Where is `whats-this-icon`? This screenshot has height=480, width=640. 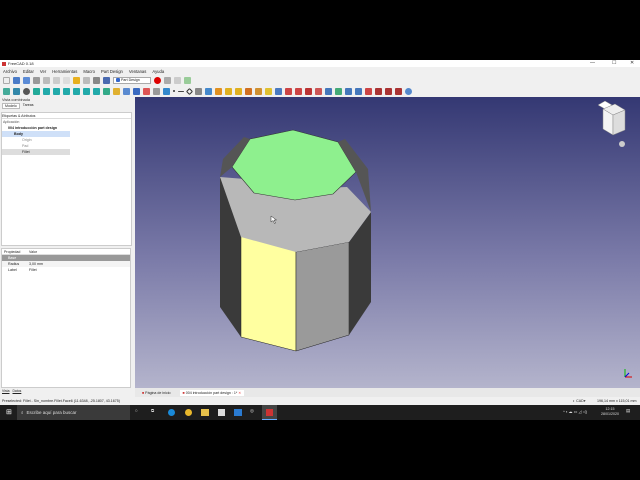 whats-this-icon is located at coordinates (106, 80).